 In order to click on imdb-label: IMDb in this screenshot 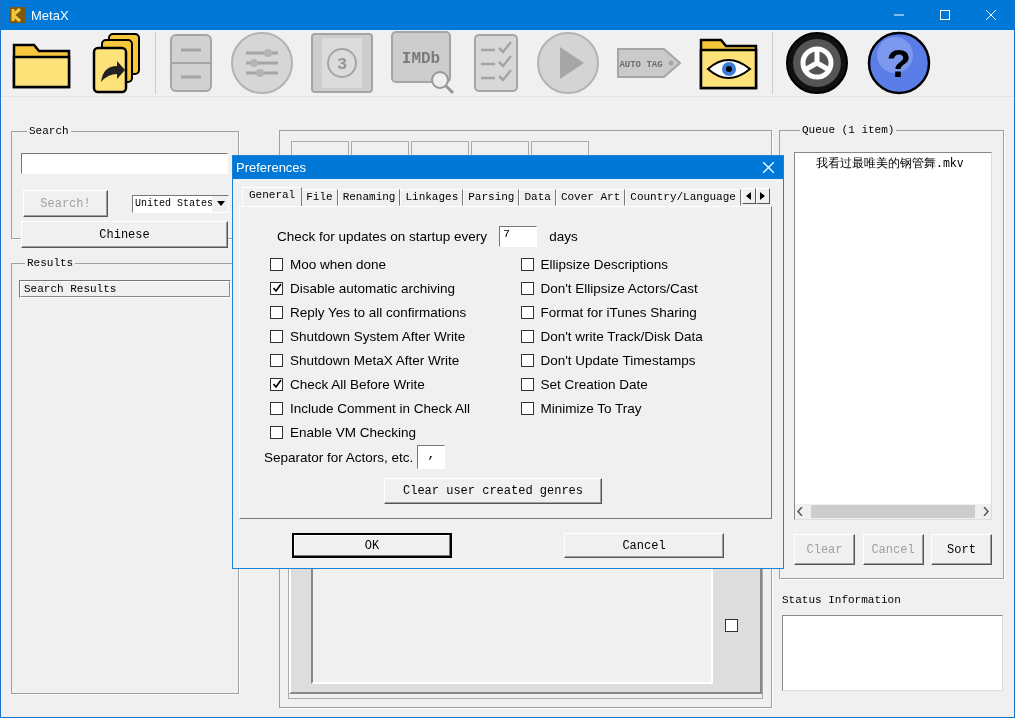, I will do `click(421, 59)`.